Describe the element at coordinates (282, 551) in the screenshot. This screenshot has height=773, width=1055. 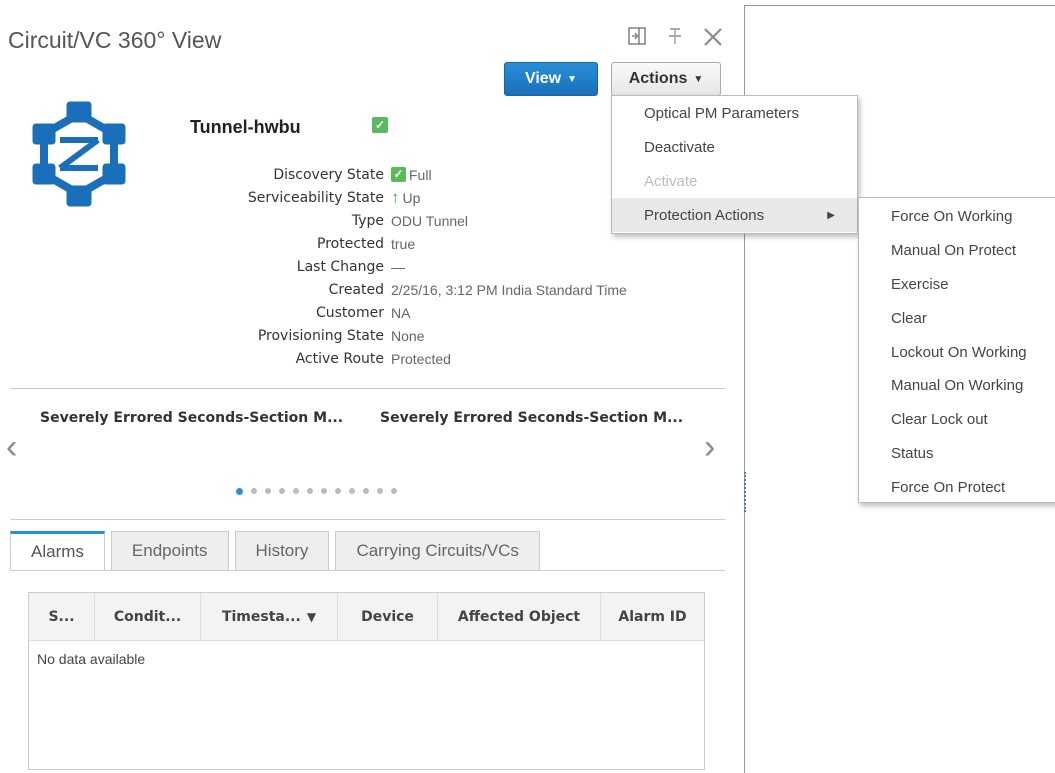
I see `tab-history: History` at that location.